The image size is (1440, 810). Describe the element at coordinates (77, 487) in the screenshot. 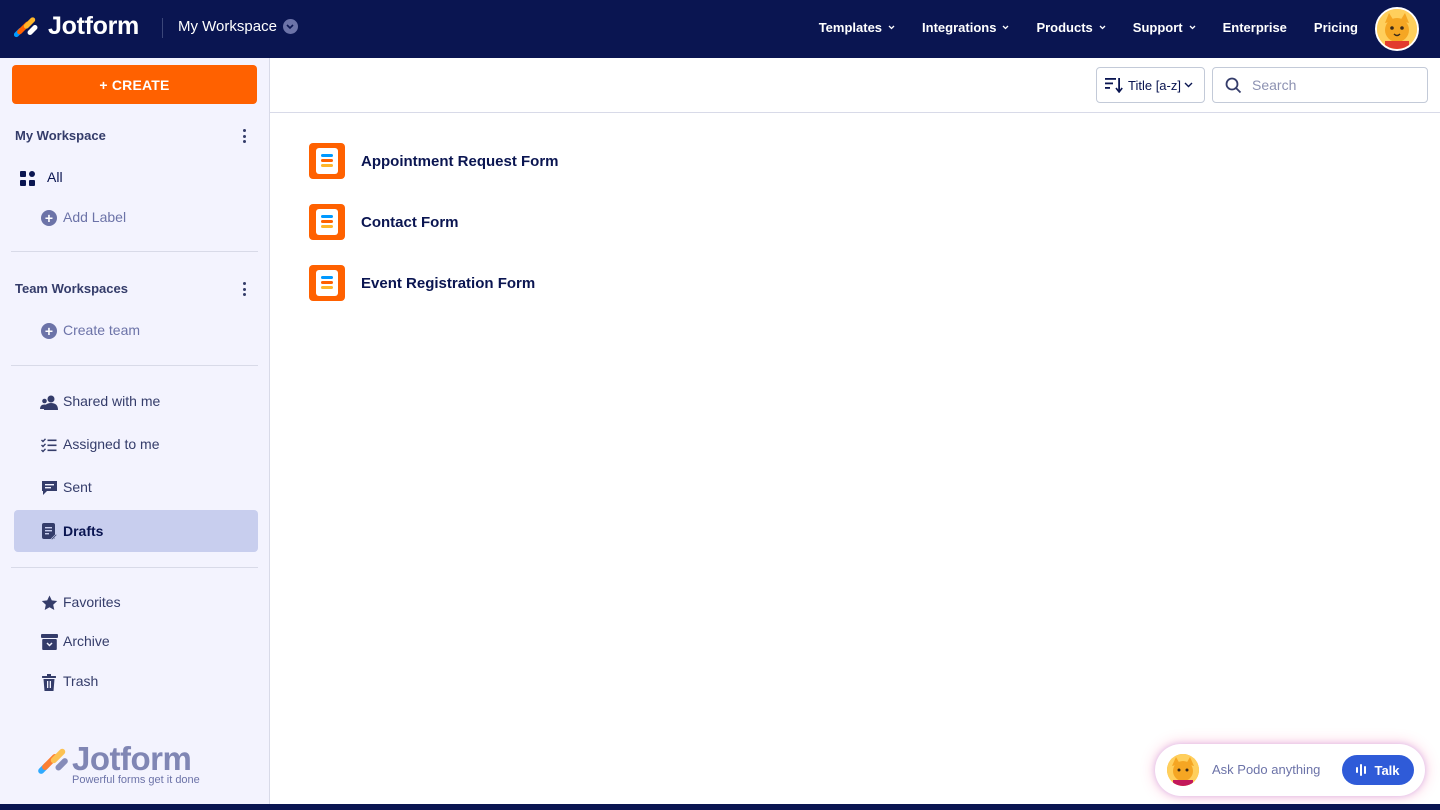

I see `sidebar-item-sent-label: Sent` at that location.